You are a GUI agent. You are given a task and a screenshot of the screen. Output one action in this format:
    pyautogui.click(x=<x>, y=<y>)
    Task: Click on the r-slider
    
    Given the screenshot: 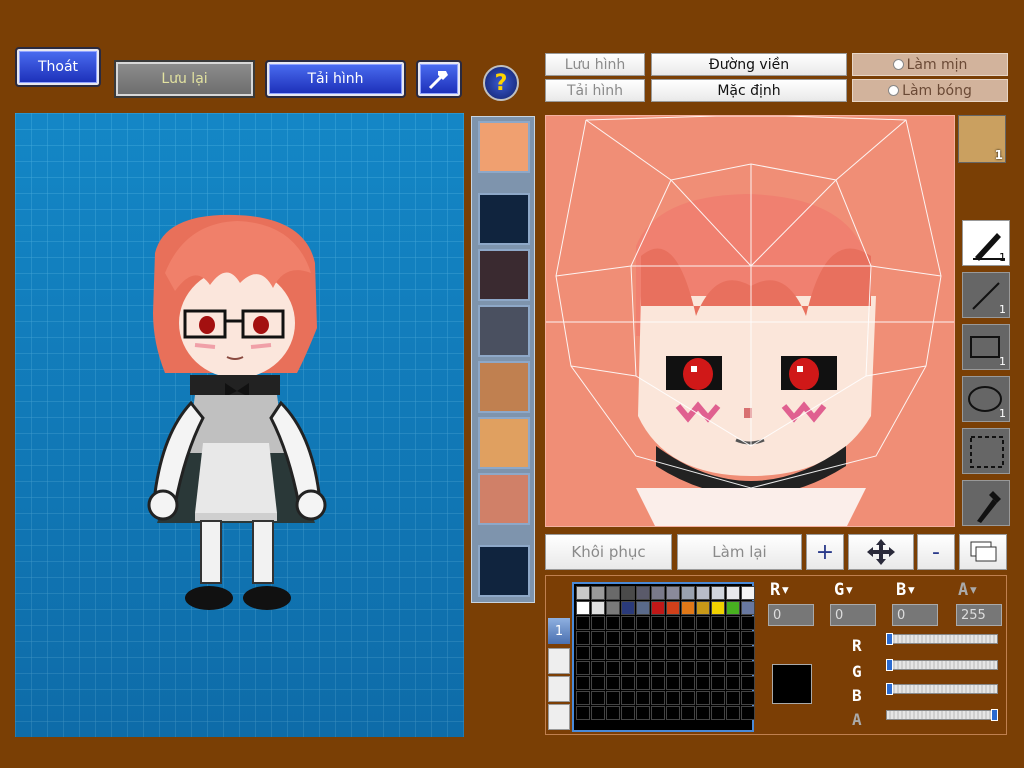 What is the action you would take?
    pyautogui.click(x=942, y=639)
    